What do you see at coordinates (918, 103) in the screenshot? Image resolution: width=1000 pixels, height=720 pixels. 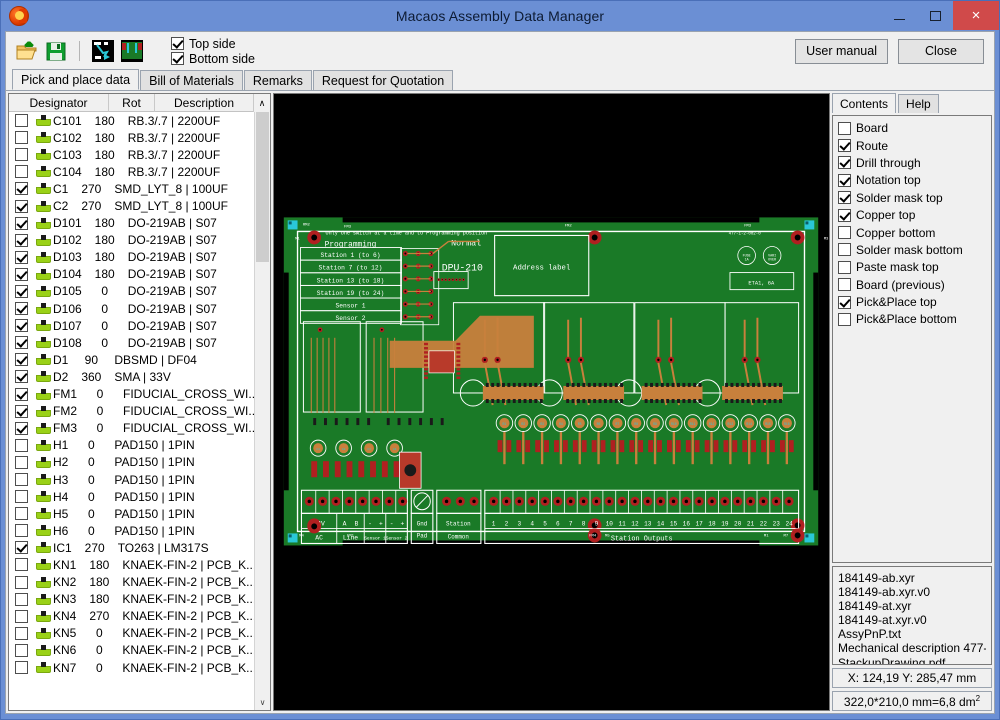 I see `tab-help: Help` at bounding box center [918, 103].